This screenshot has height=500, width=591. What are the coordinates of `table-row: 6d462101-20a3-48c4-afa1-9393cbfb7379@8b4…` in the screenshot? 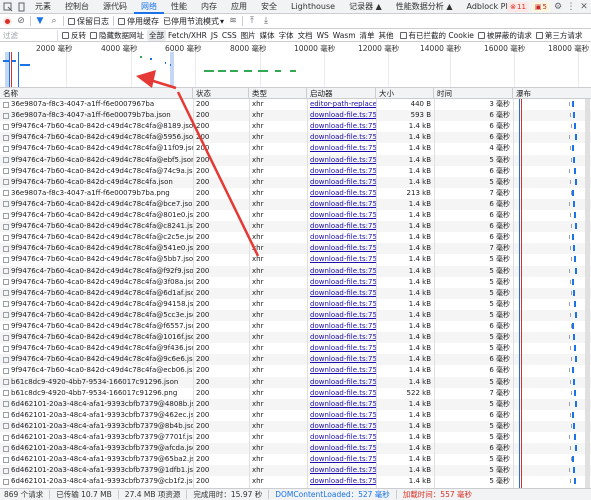 It's located at (295, 426).